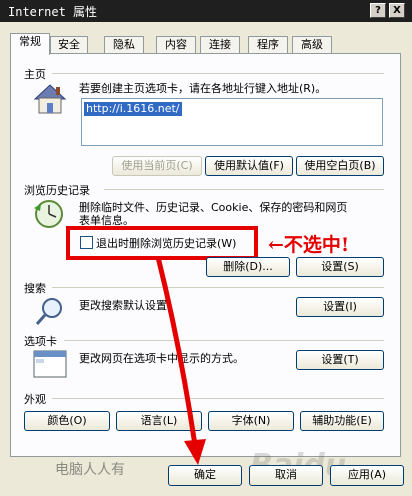 This screenshot has width=412, height=496. Describe the element at coordinates (157, 166) in the screenshot. I see `use-current-button: 使用当前页(C)` at that location.